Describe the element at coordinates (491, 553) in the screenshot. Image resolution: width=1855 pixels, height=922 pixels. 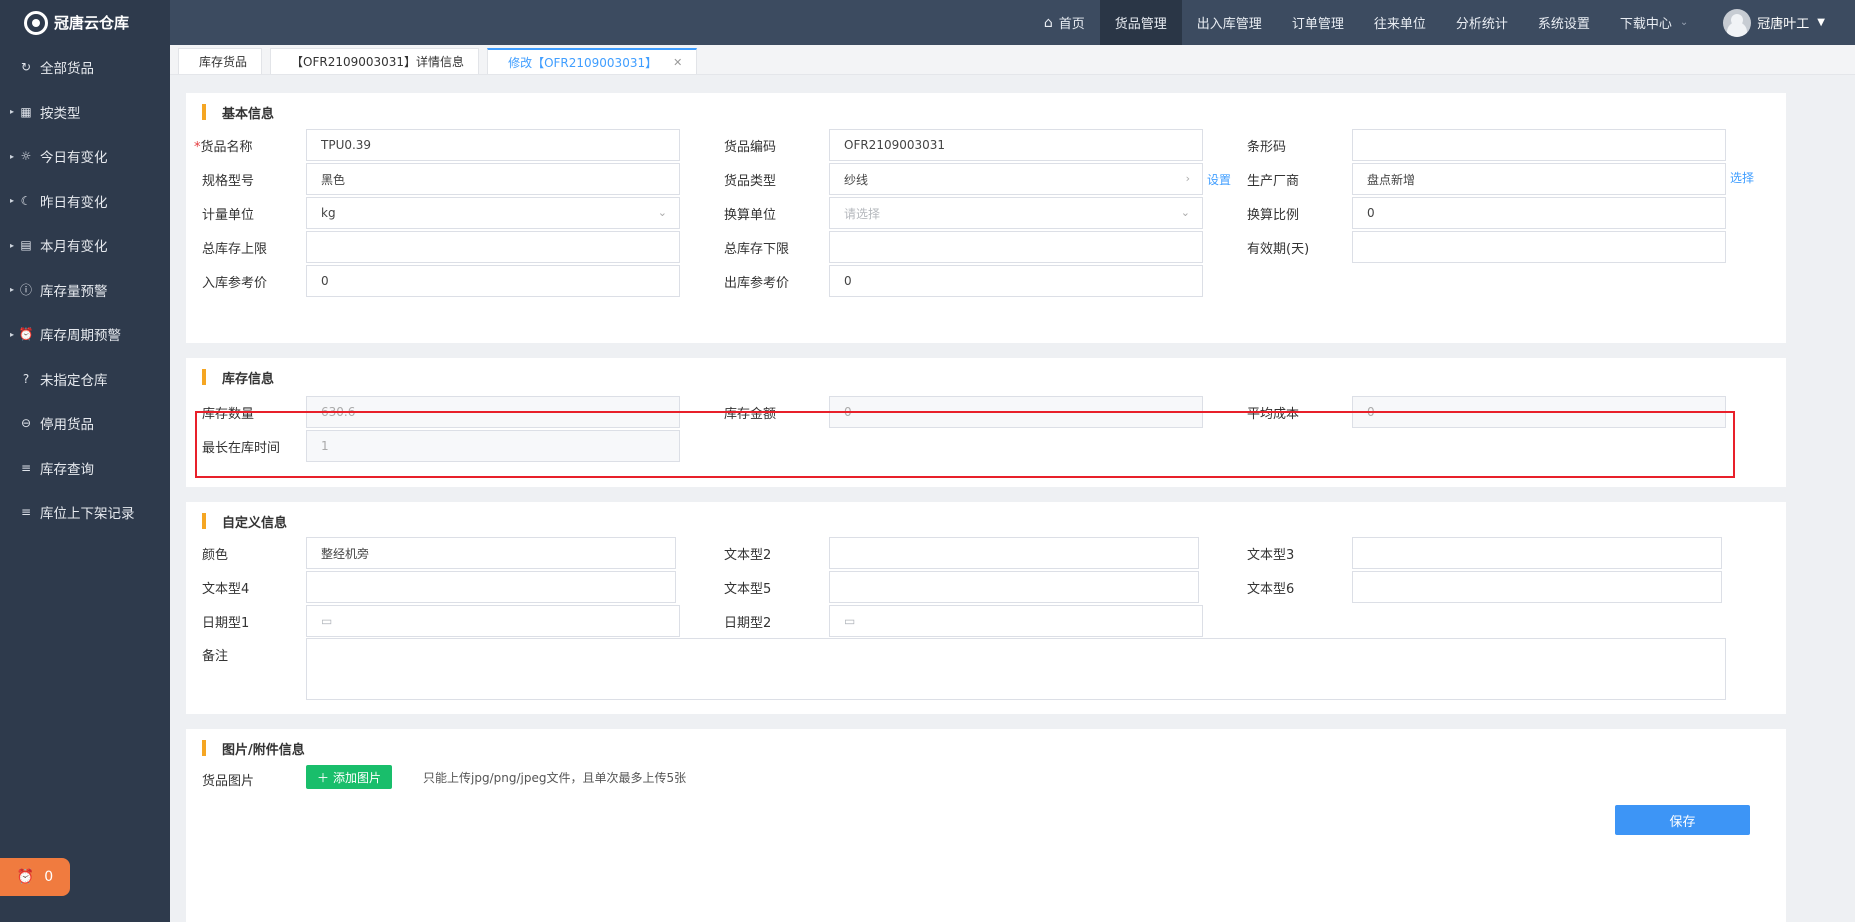
I see `color-input: 整经机旁` at that location.